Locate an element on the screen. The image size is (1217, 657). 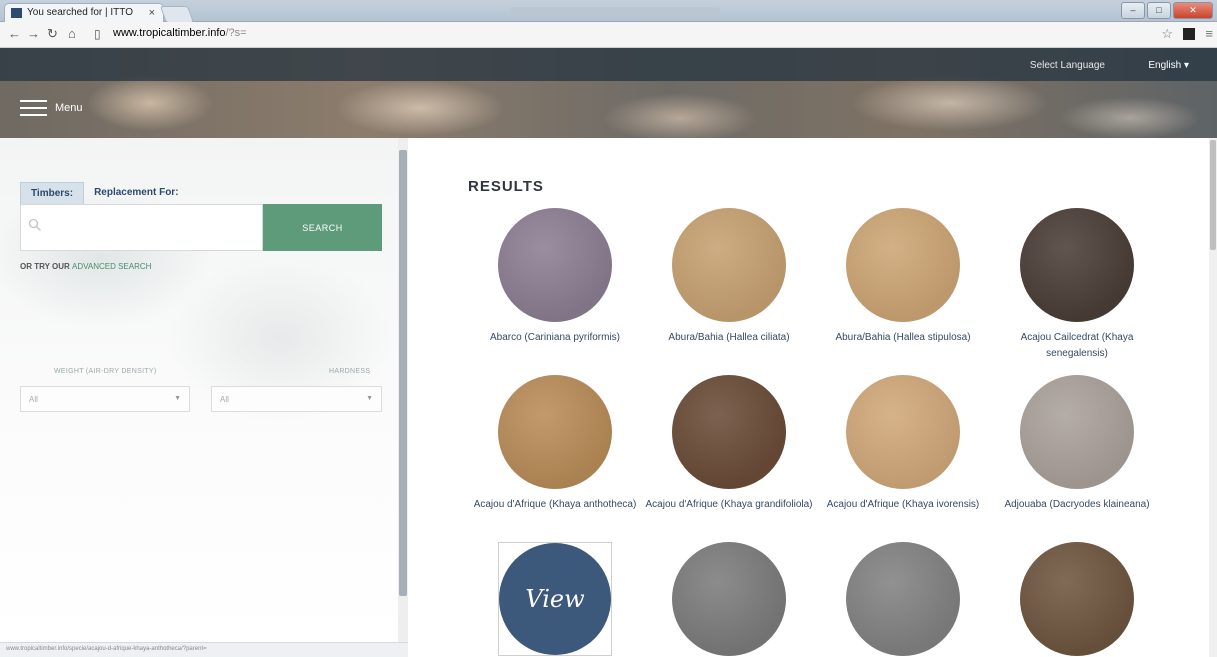
language-strip: Select Language English ▾ is located at coordinates (608, 64).